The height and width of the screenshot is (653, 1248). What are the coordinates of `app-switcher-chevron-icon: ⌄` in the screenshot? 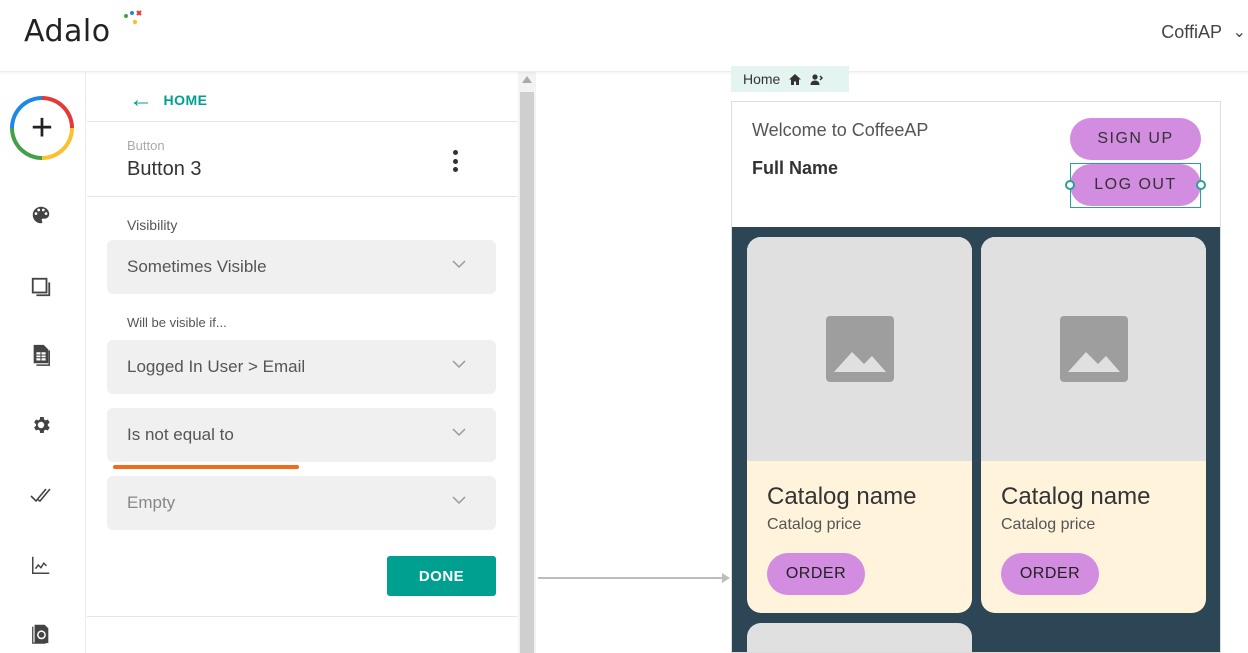 It's located at (1239, 32).